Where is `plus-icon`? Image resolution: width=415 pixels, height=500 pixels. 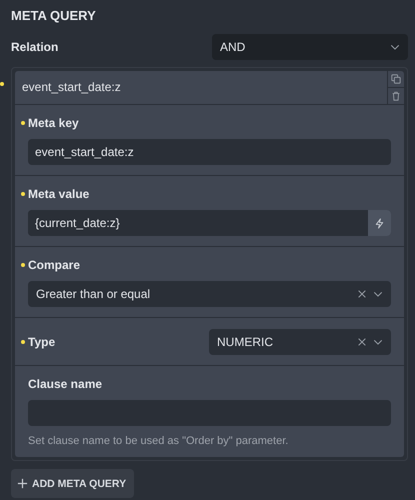
plus-icon is located at coordinates (22, 483).